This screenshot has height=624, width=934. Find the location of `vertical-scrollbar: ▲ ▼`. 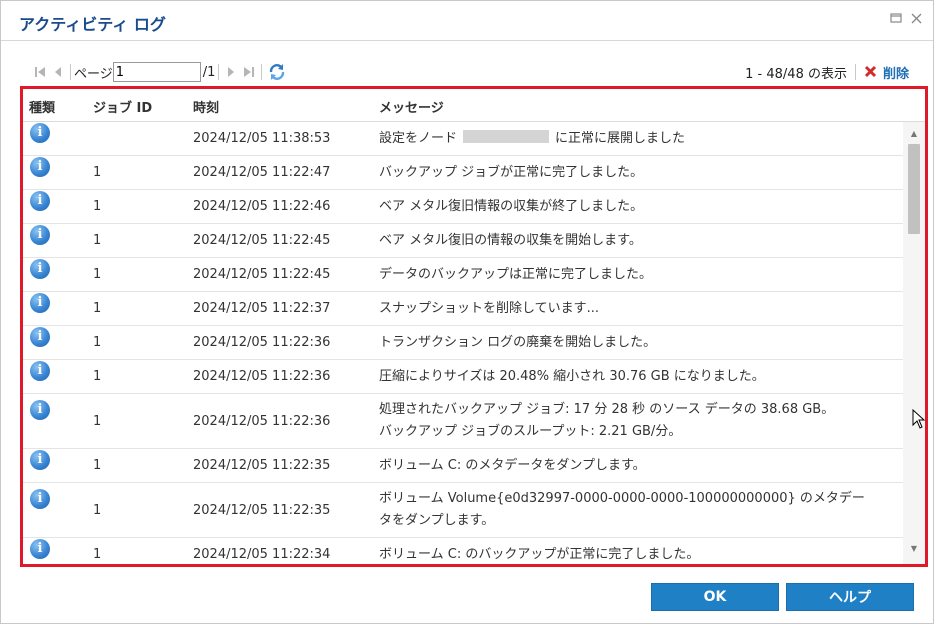

vertical-scrollbar: ▲ ▼ is located at coordinates (914, 343).